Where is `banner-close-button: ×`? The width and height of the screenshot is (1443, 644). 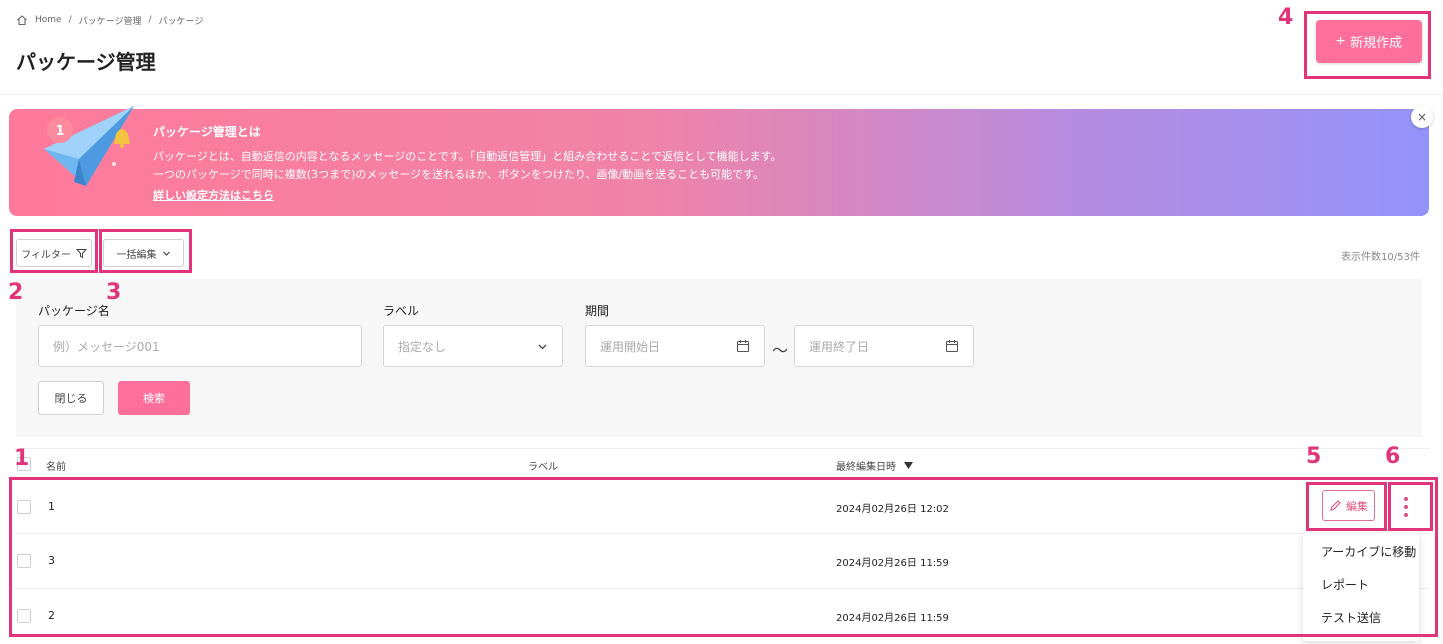 banner-close-button: × is located at coordinates (1422, 117).